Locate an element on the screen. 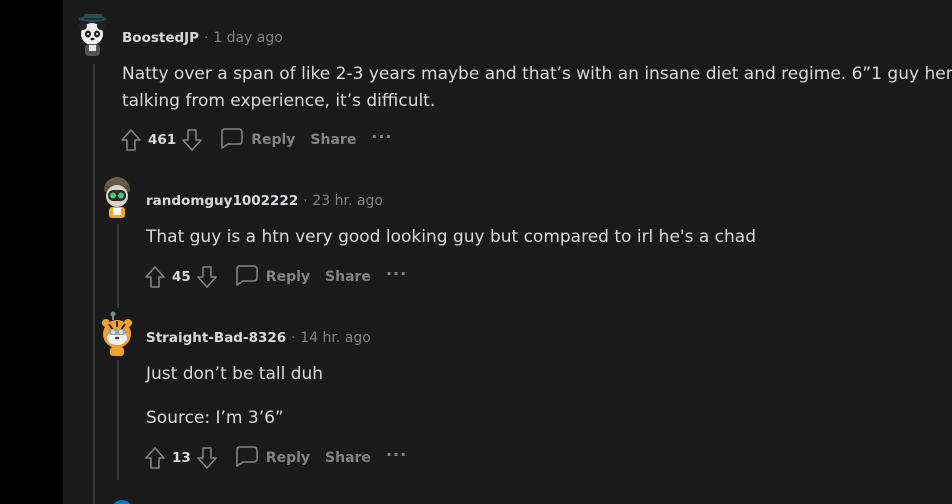  comment-meta: randomguy1002222 · 23 hr. ago is located at coordinates (264, 201).